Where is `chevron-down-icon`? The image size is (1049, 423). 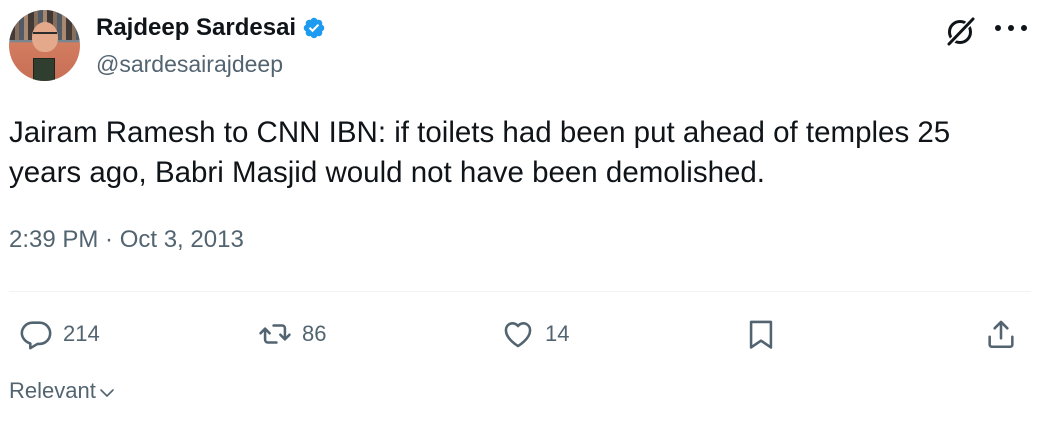
chevron-down-icon is located at coordinates (107, 393).